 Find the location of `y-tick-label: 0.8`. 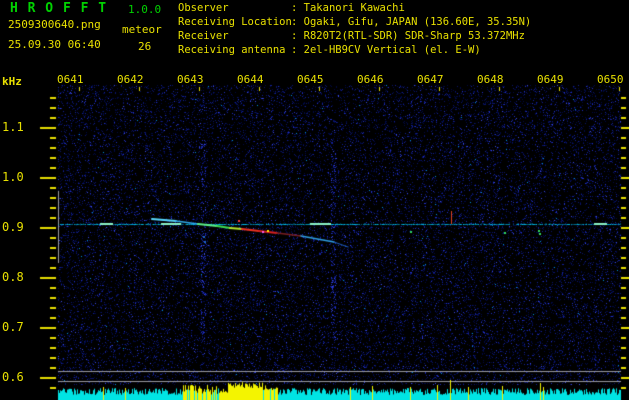

y-tick-label: 0.8 is located at coordinates (13, 277).